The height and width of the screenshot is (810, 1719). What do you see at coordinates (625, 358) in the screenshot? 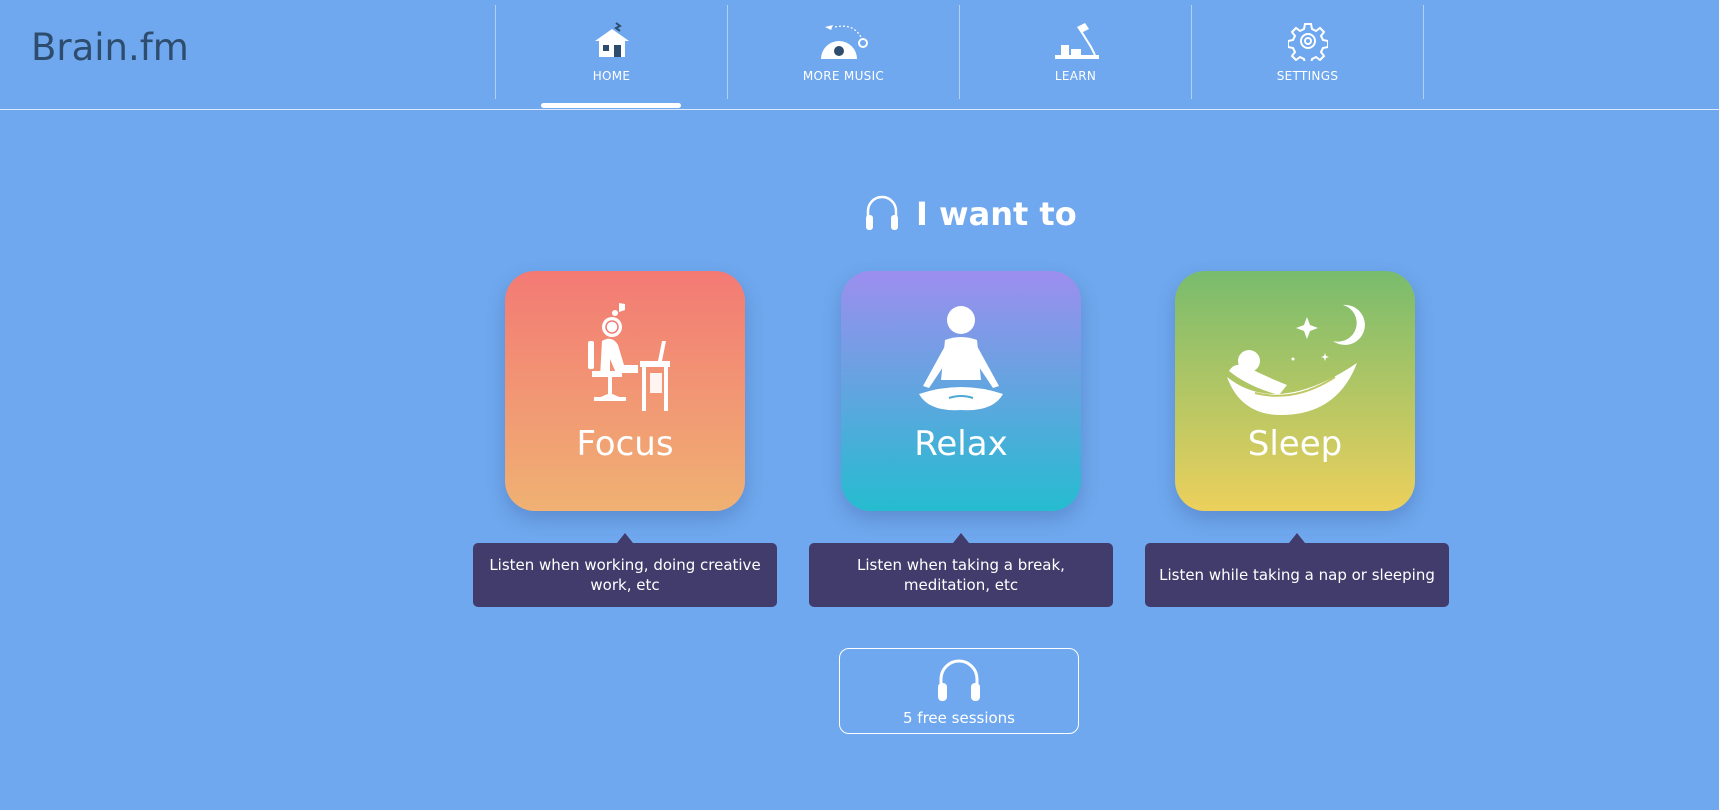
I see `person-at-desk-icon` at bounding box center [625, 358].